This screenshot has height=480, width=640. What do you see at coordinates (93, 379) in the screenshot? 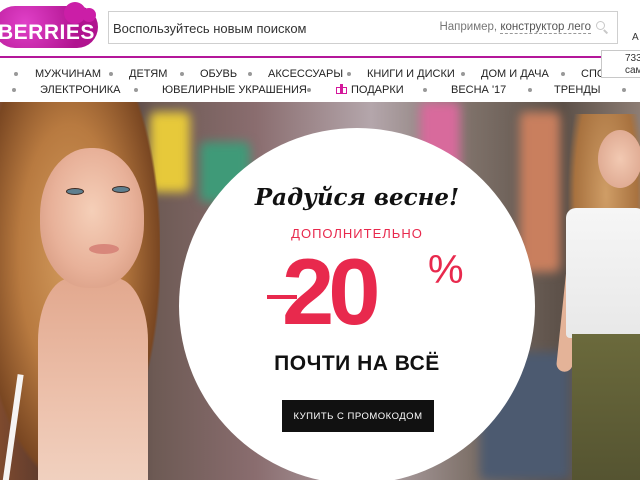
I see `model-left-body` at bounding box center [93, 379].